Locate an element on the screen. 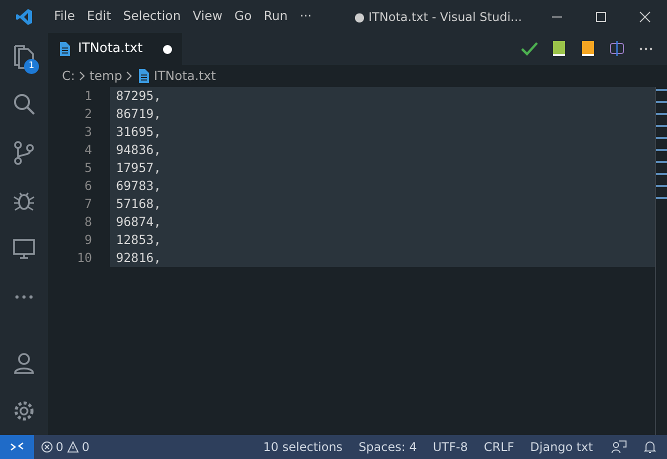  close-icon is located at coordinates (645, 16).